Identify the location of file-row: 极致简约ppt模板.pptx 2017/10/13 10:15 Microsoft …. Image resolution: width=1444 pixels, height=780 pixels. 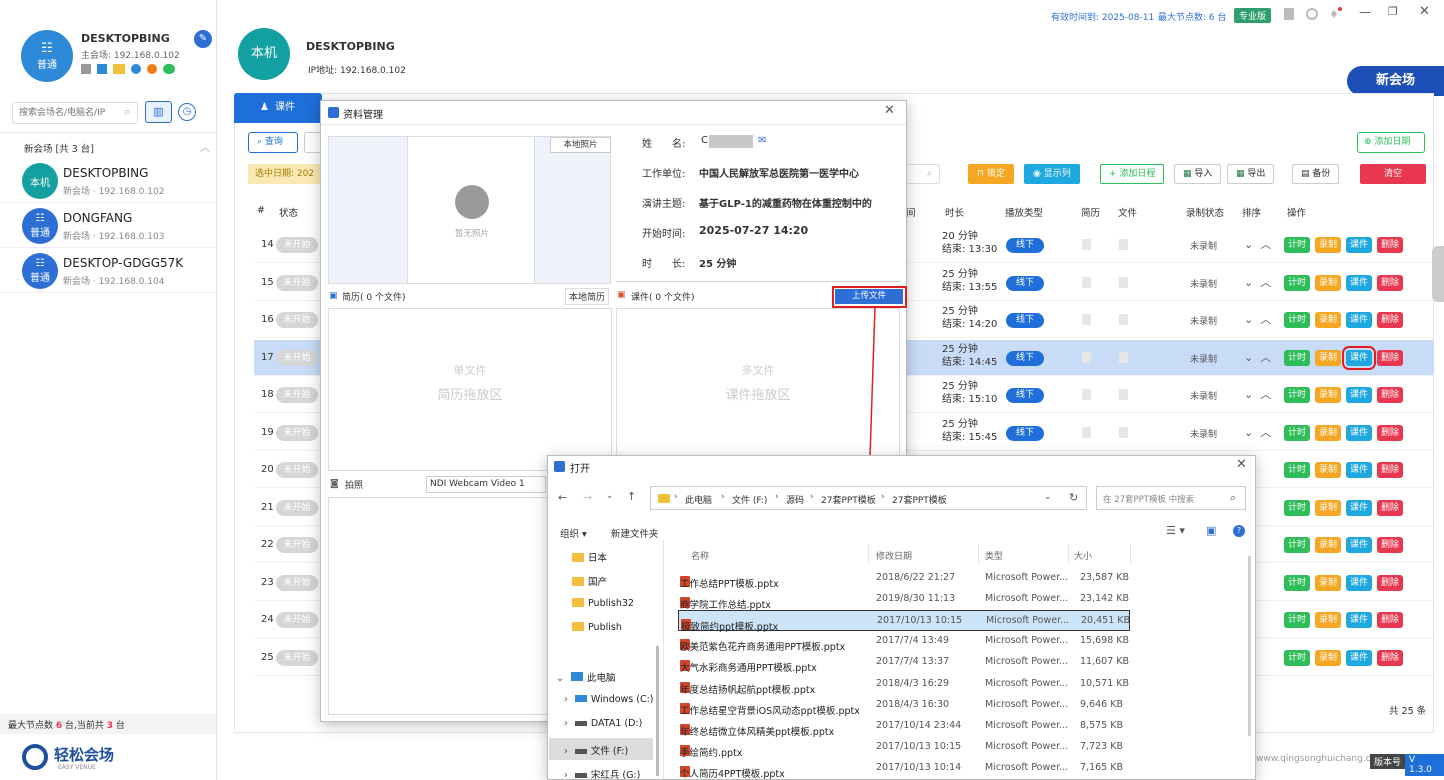
(904, 621).